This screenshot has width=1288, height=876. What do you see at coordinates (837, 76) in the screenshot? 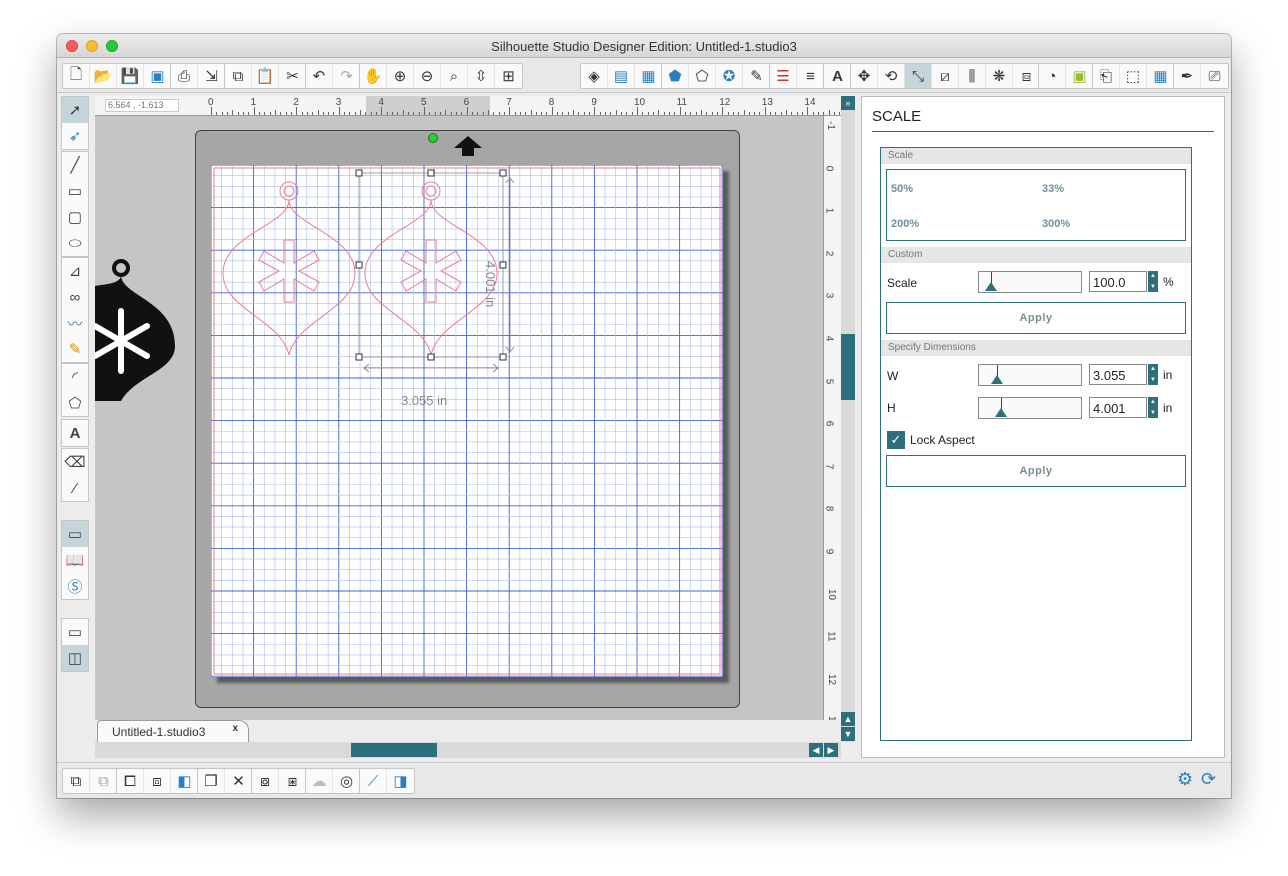
I see `text-style-icon: A` at bounding box center [837, 76].